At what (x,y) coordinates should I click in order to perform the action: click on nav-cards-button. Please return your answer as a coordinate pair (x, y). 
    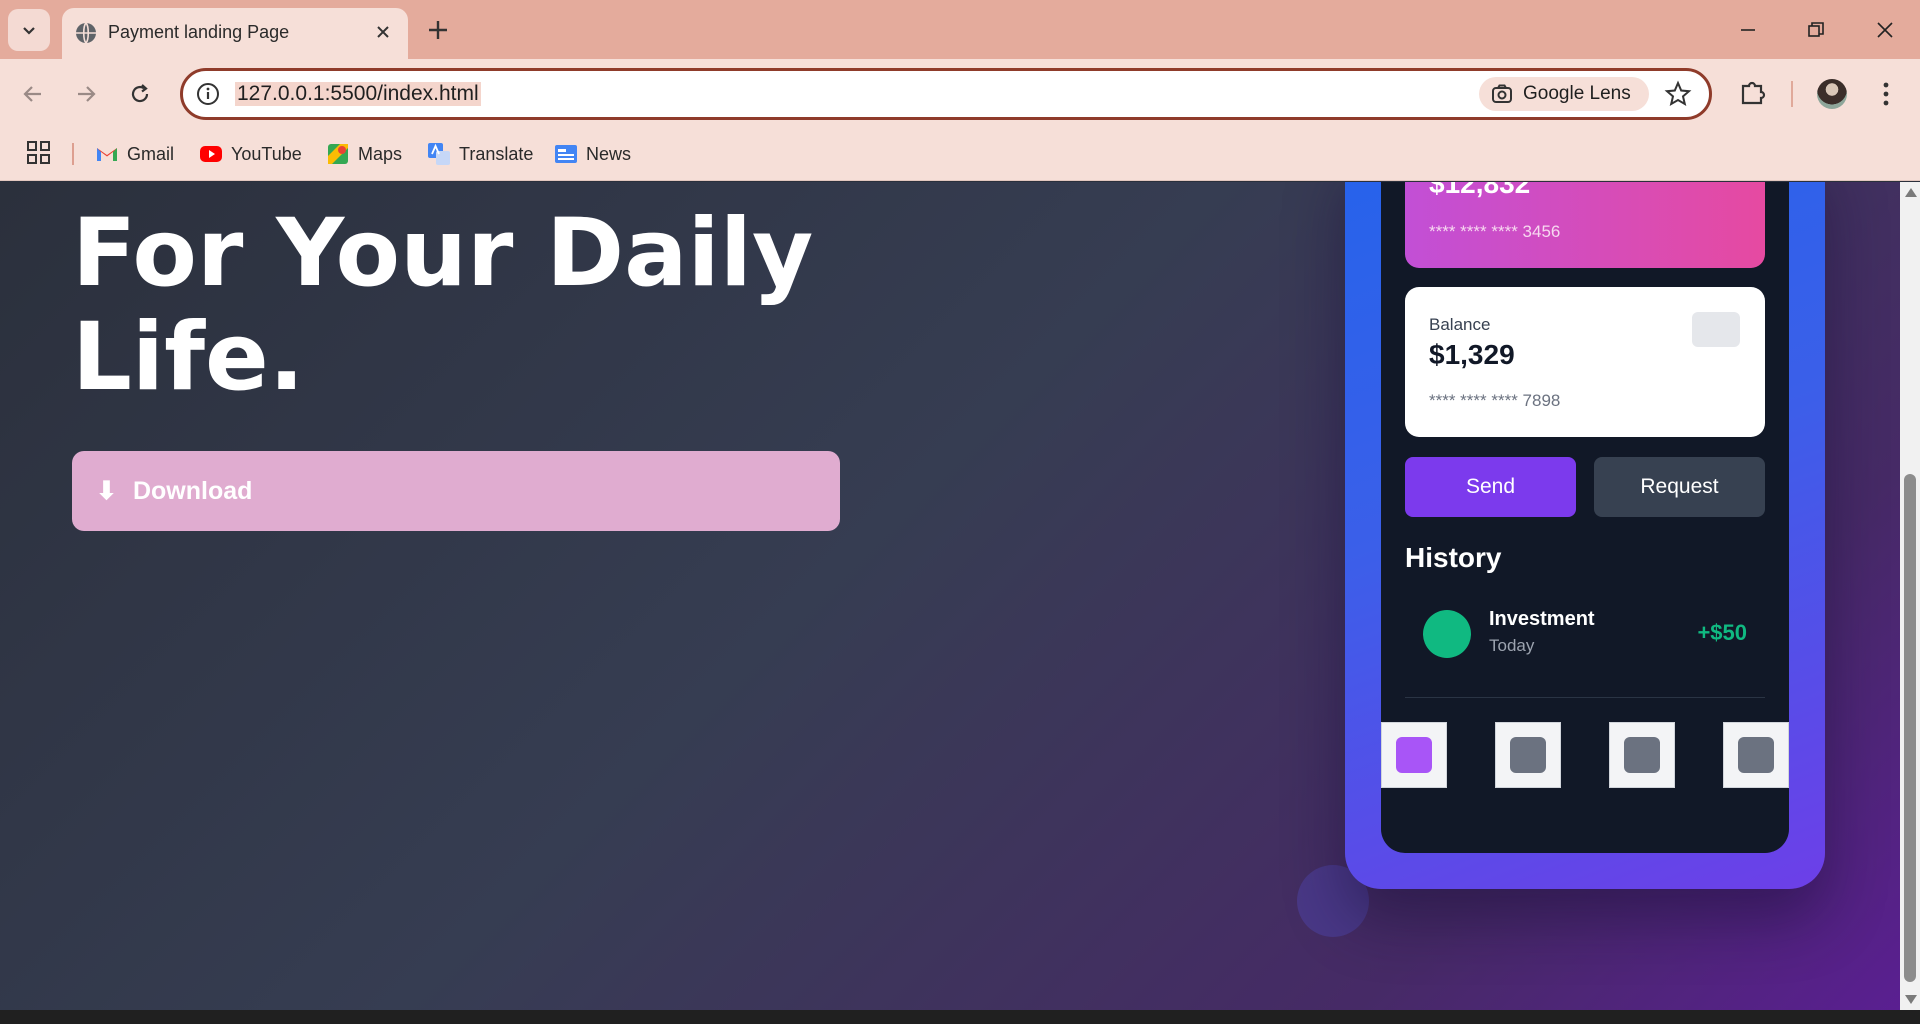
    Looking at the image, I should click on (1528, 755).